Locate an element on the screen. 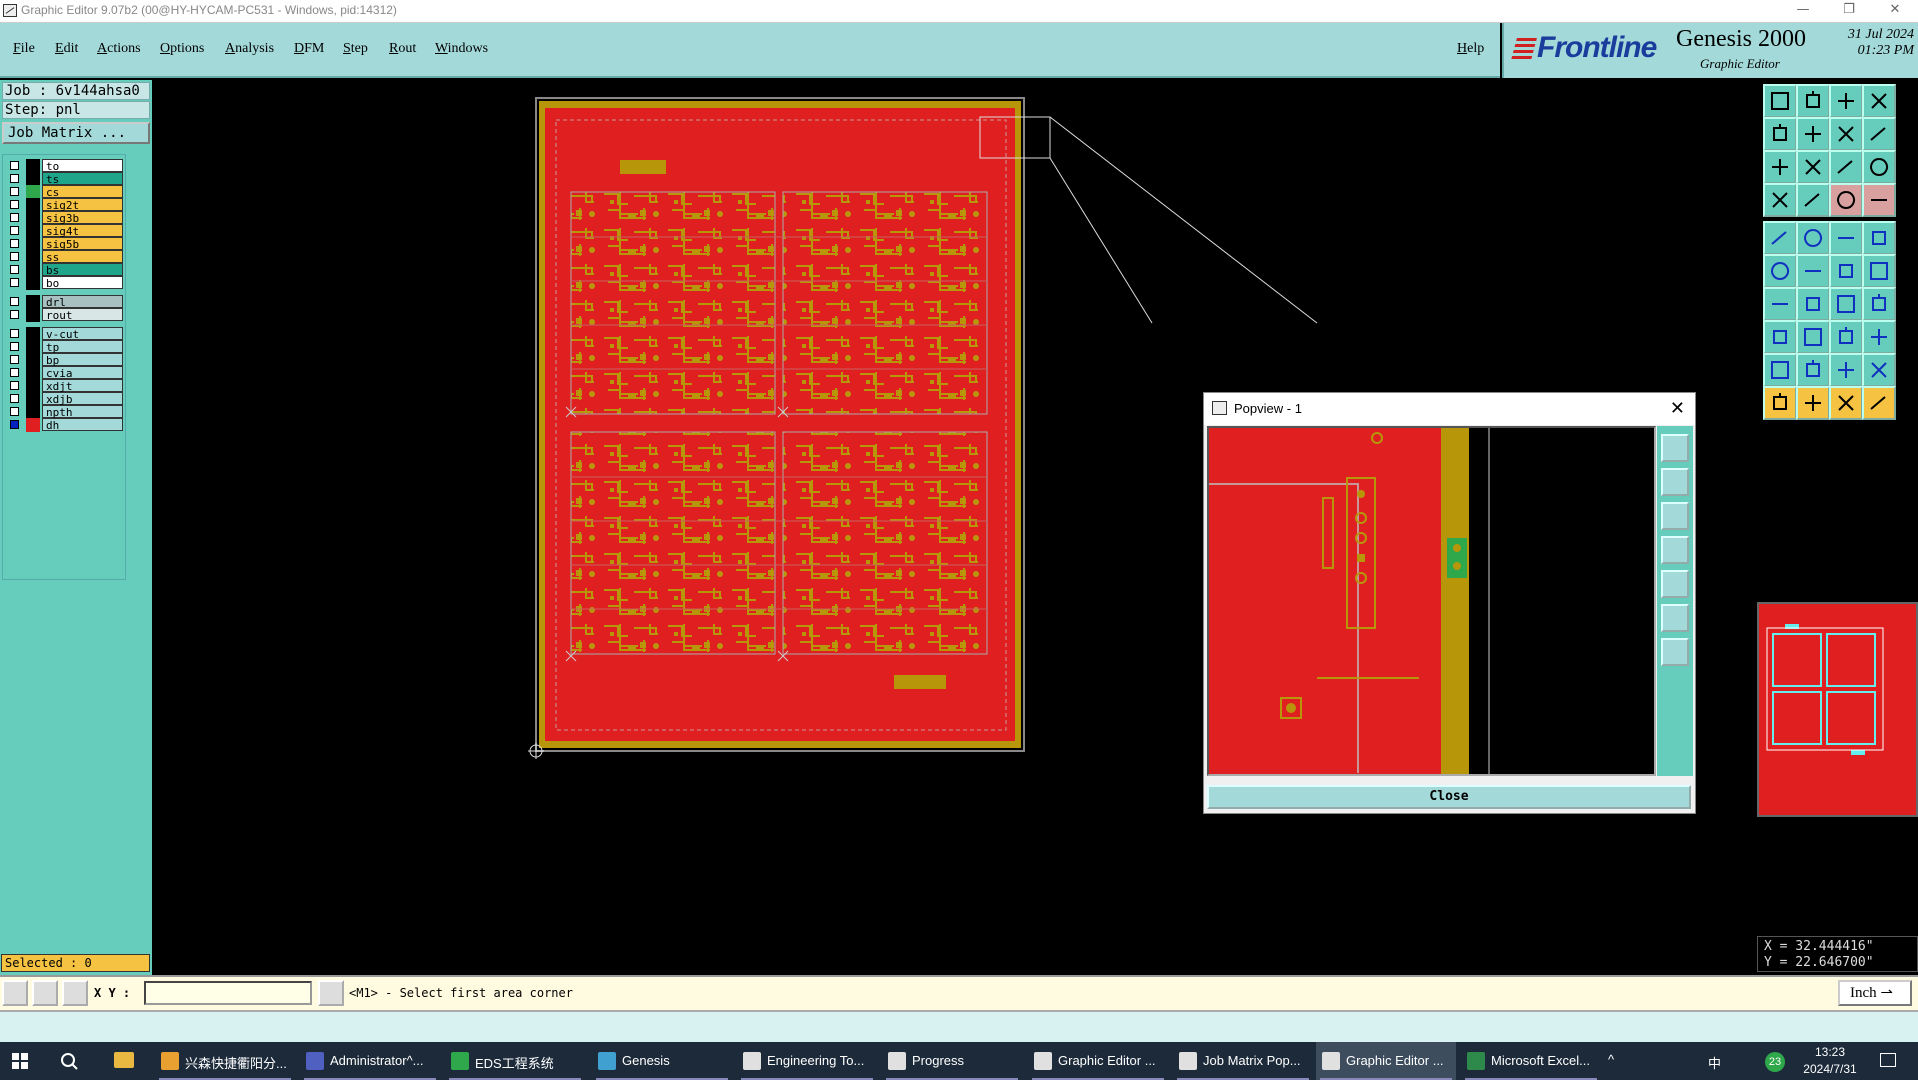  layer-row-bo: bo is located at coordinates (64, 283).